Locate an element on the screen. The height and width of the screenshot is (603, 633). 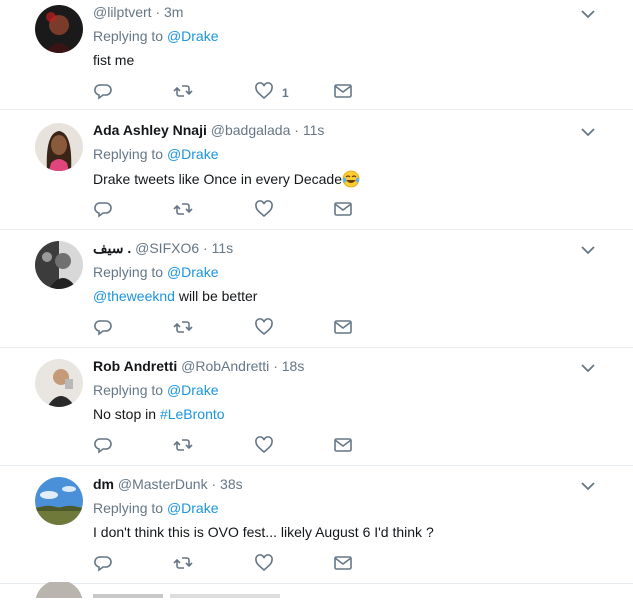
timestamp: 3m is located at coordinates (173, 12).